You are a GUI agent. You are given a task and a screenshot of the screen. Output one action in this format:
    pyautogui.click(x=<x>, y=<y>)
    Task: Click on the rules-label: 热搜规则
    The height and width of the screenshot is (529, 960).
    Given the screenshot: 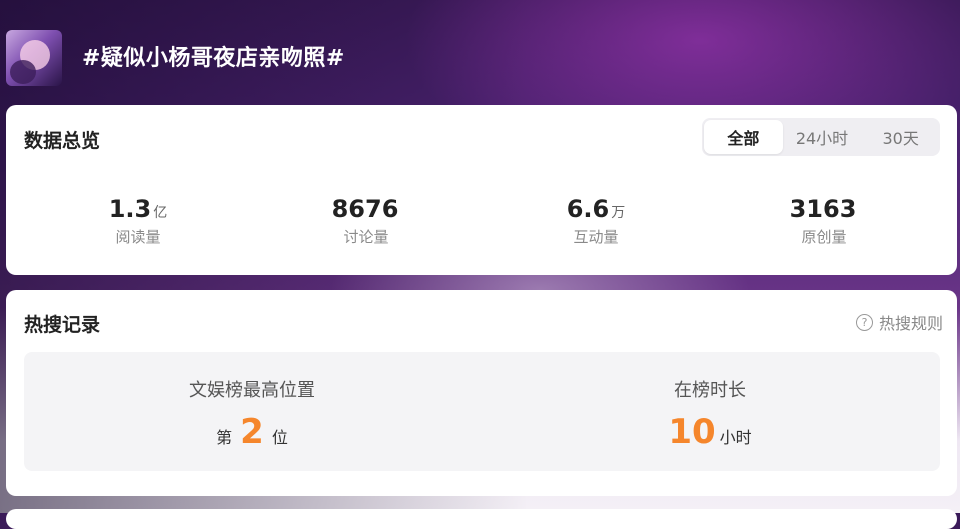 What is the action you would take?
    pyautogui.click(x=910, y=323)
    